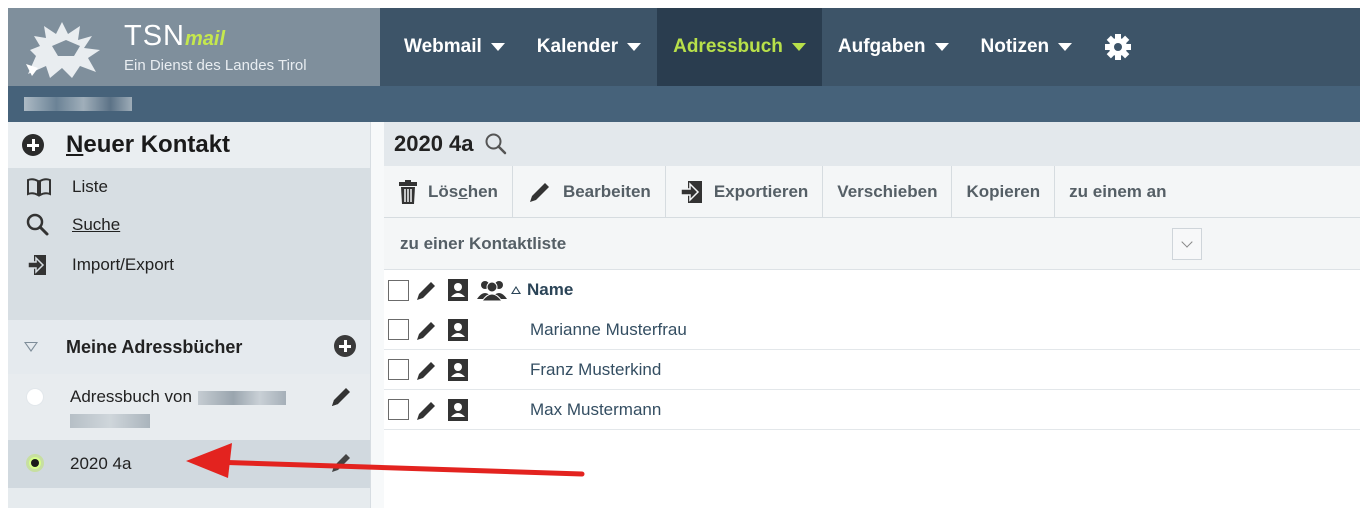 The image size is (1360, 508). I want to click on table-row: Marianne Musterfrau, so click(872, 330).